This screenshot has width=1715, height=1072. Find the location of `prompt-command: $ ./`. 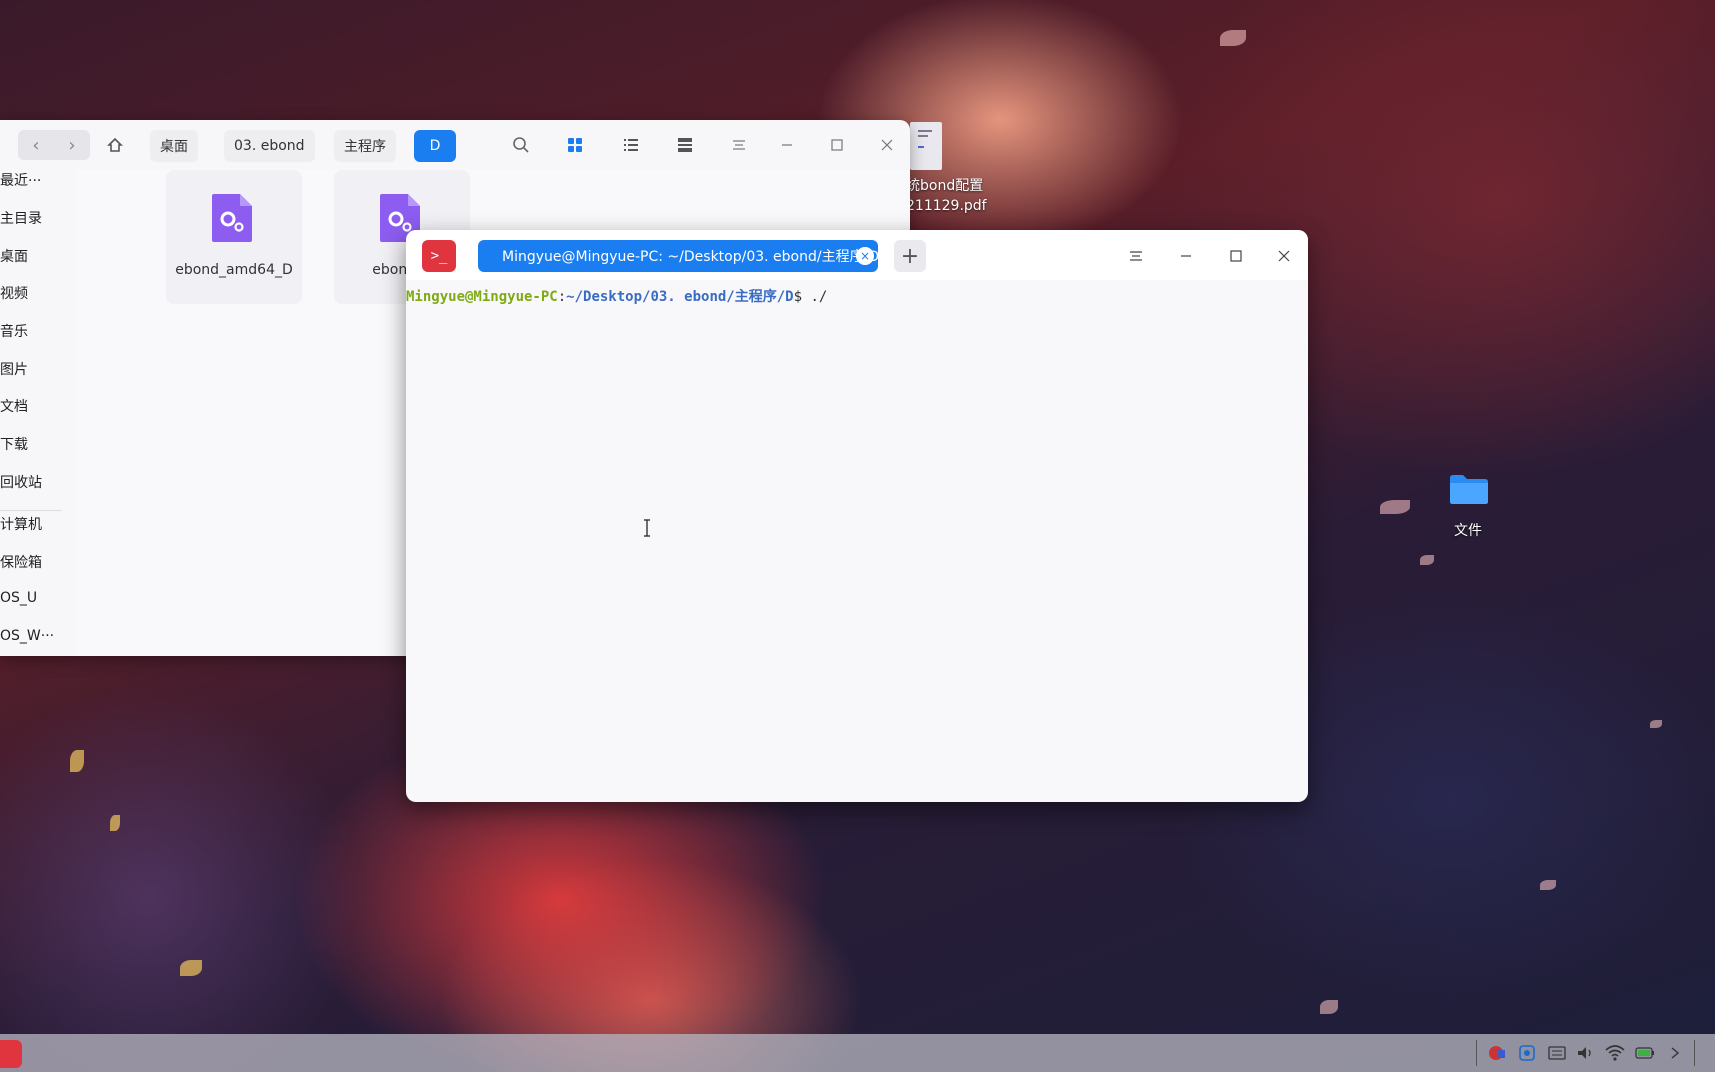

prompt-command: $ ./ is located at coordinates (810, 297).